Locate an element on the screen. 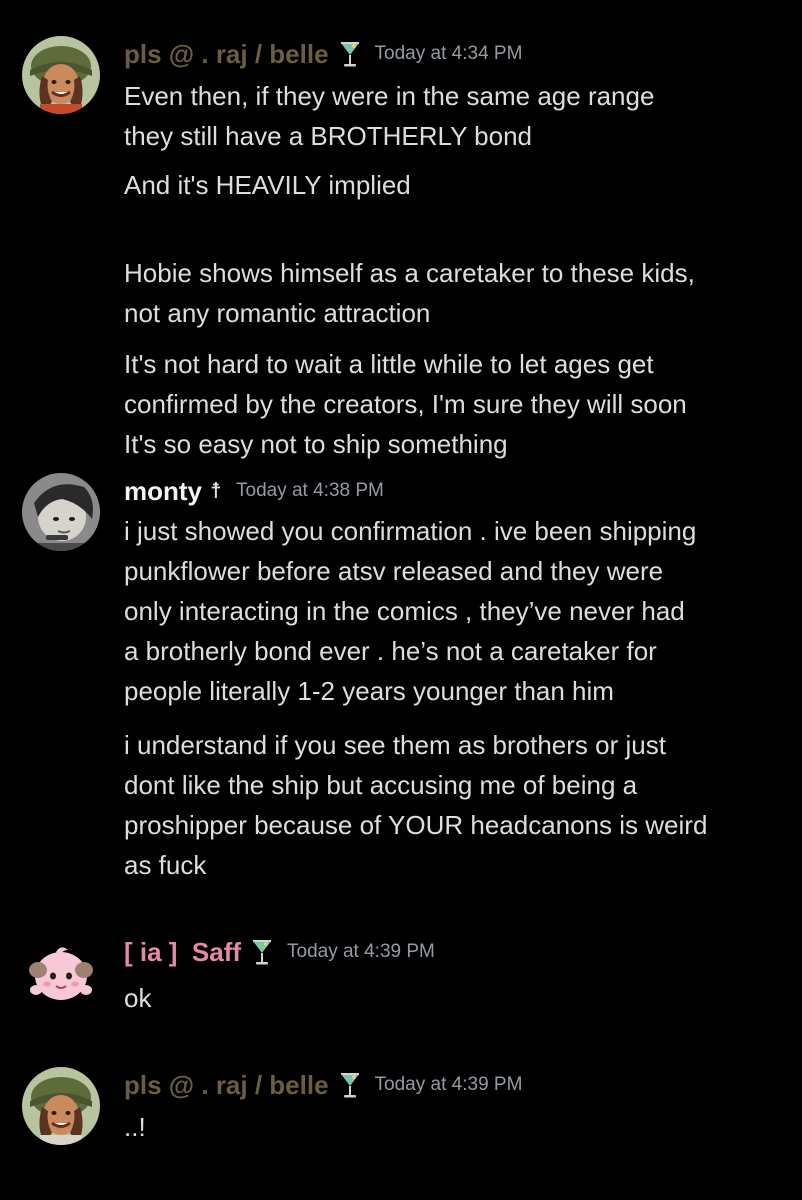  message-header: monty ☨ Today at 4:38 PM is located at coordinates (254, 491).